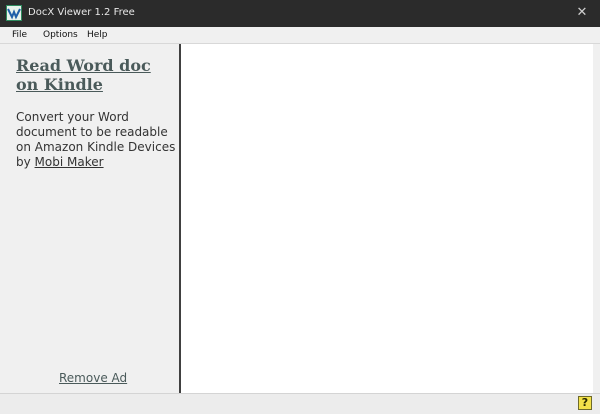 Image resolution: width=600 pixels, height=414 pixels. What do you see at coordinates (596, 218) in the screenshot?
I see `window-right-border` at bounding box center [596, 218].